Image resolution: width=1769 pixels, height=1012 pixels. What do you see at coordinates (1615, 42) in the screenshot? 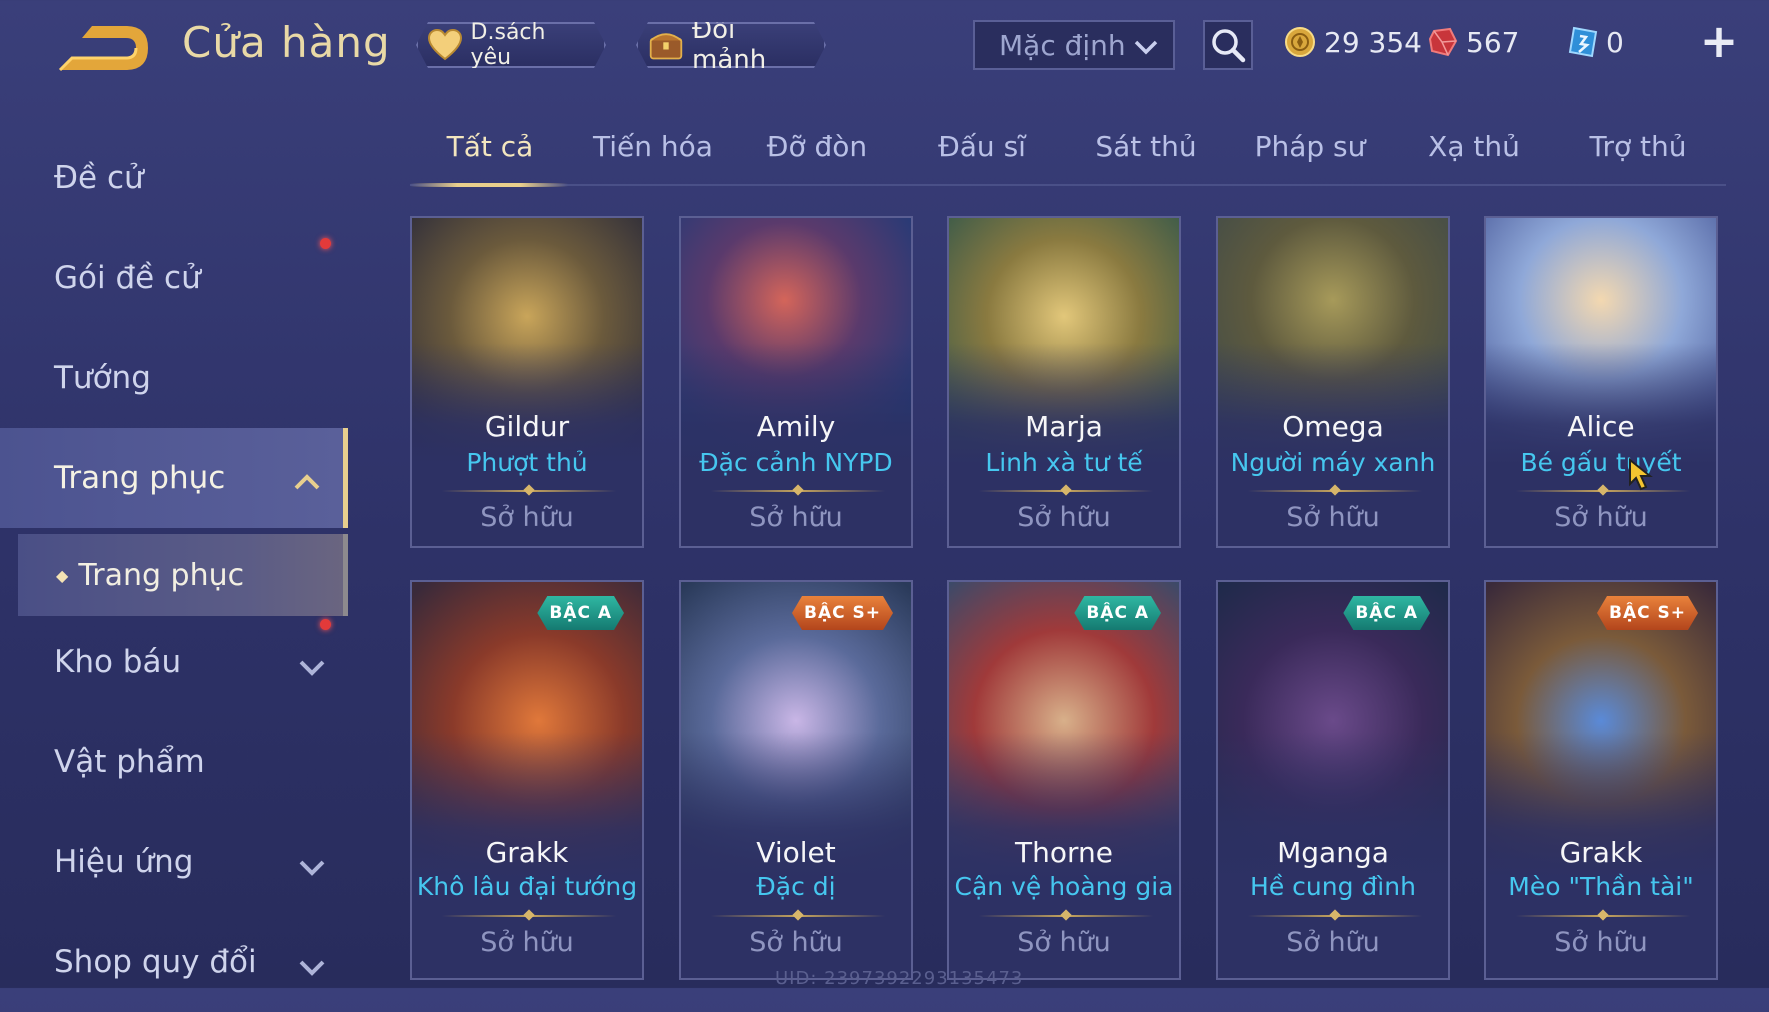
I see `voucher-value: 0` at bounding box center [1615, 42].